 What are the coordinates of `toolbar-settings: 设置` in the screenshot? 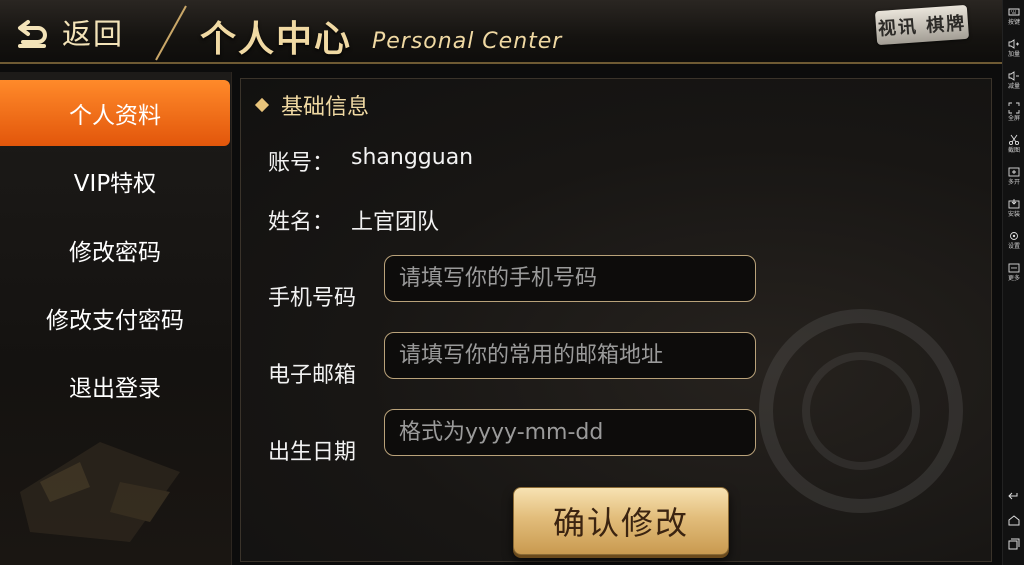 It's located at (1013, 245).